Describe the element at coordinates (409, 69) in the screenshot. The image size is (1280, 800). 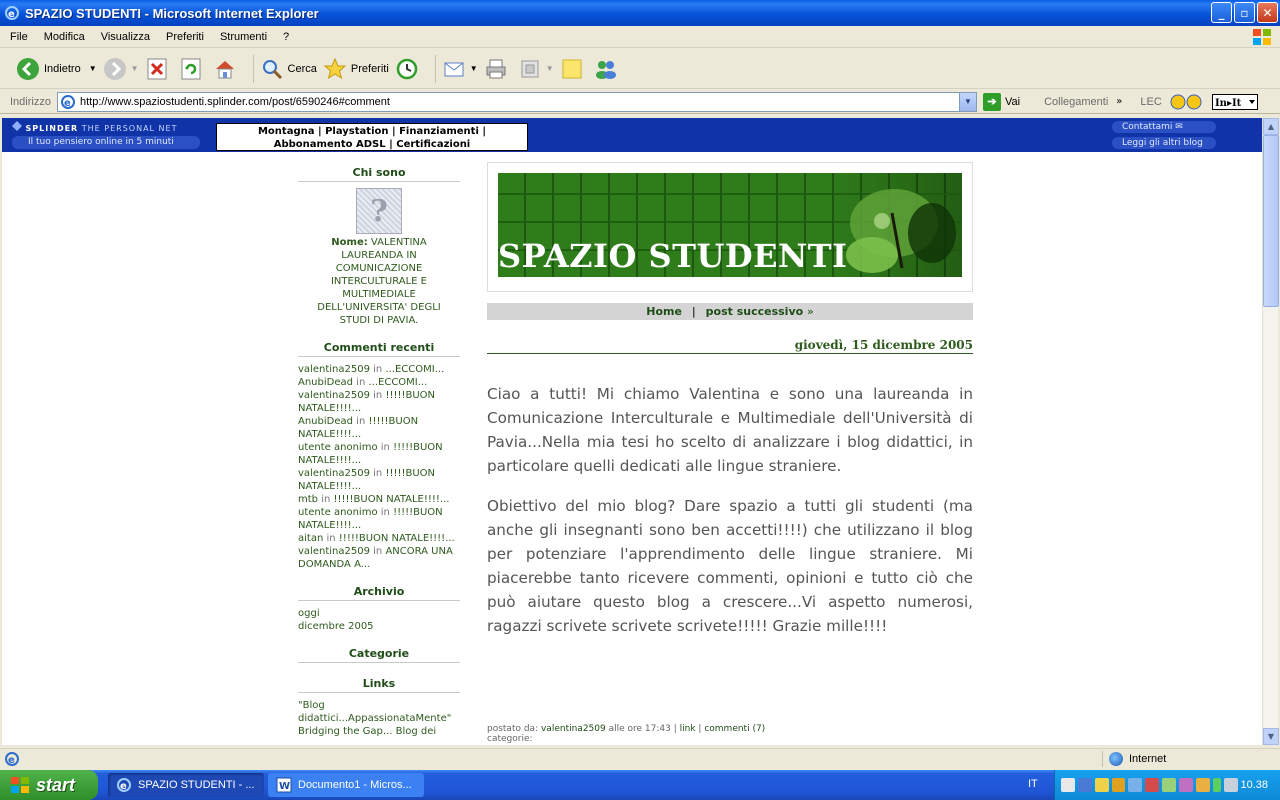
I see `history-button` at that location.